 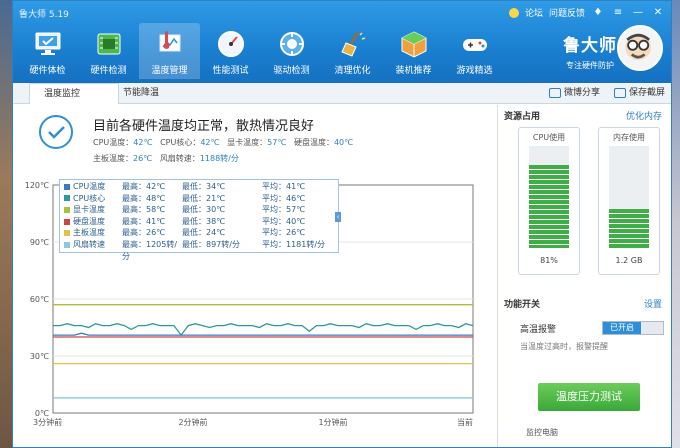 I want to click on stress-test-button: 温度压力测试, so click(x=589, y=397).